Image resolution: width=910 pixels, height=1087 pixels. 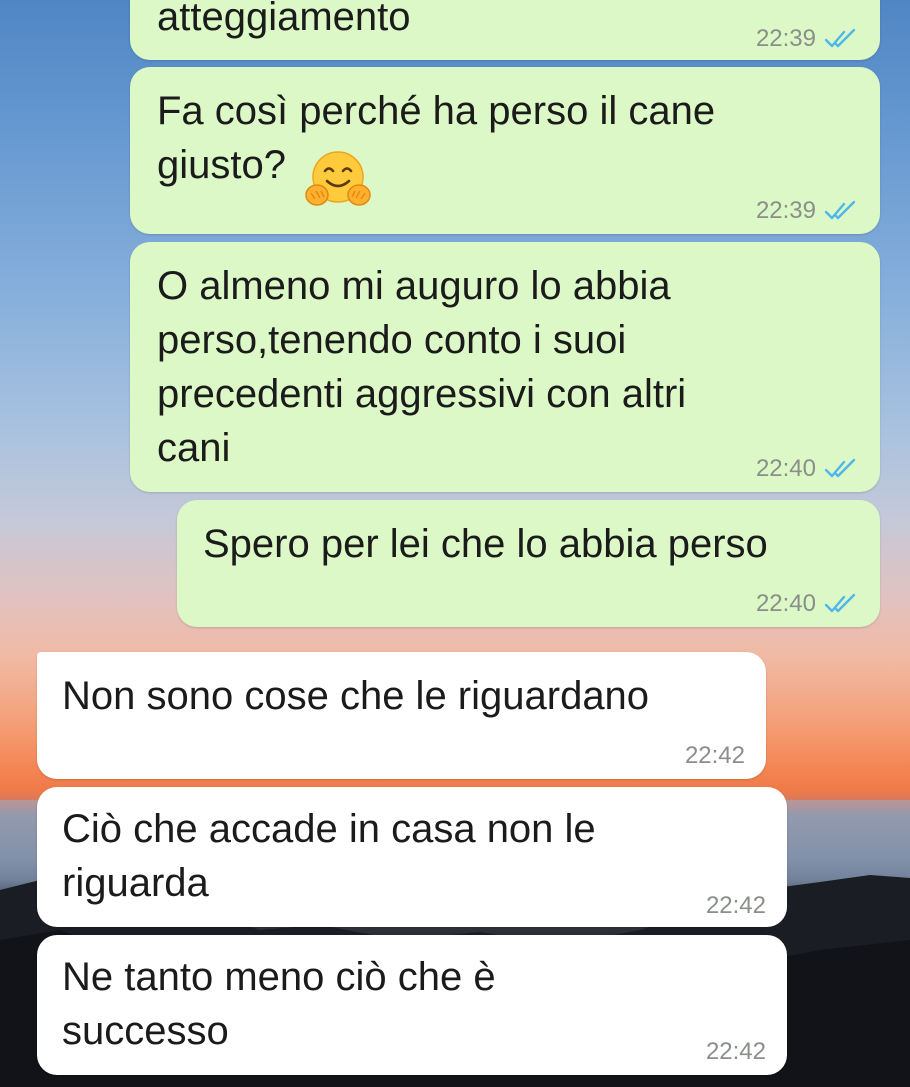 What do you see at coordinates (279, 1004) in the screenshot?
I see `message-text: Ne tanto meno ciò che è successo` at bounding box center [279, 1004].